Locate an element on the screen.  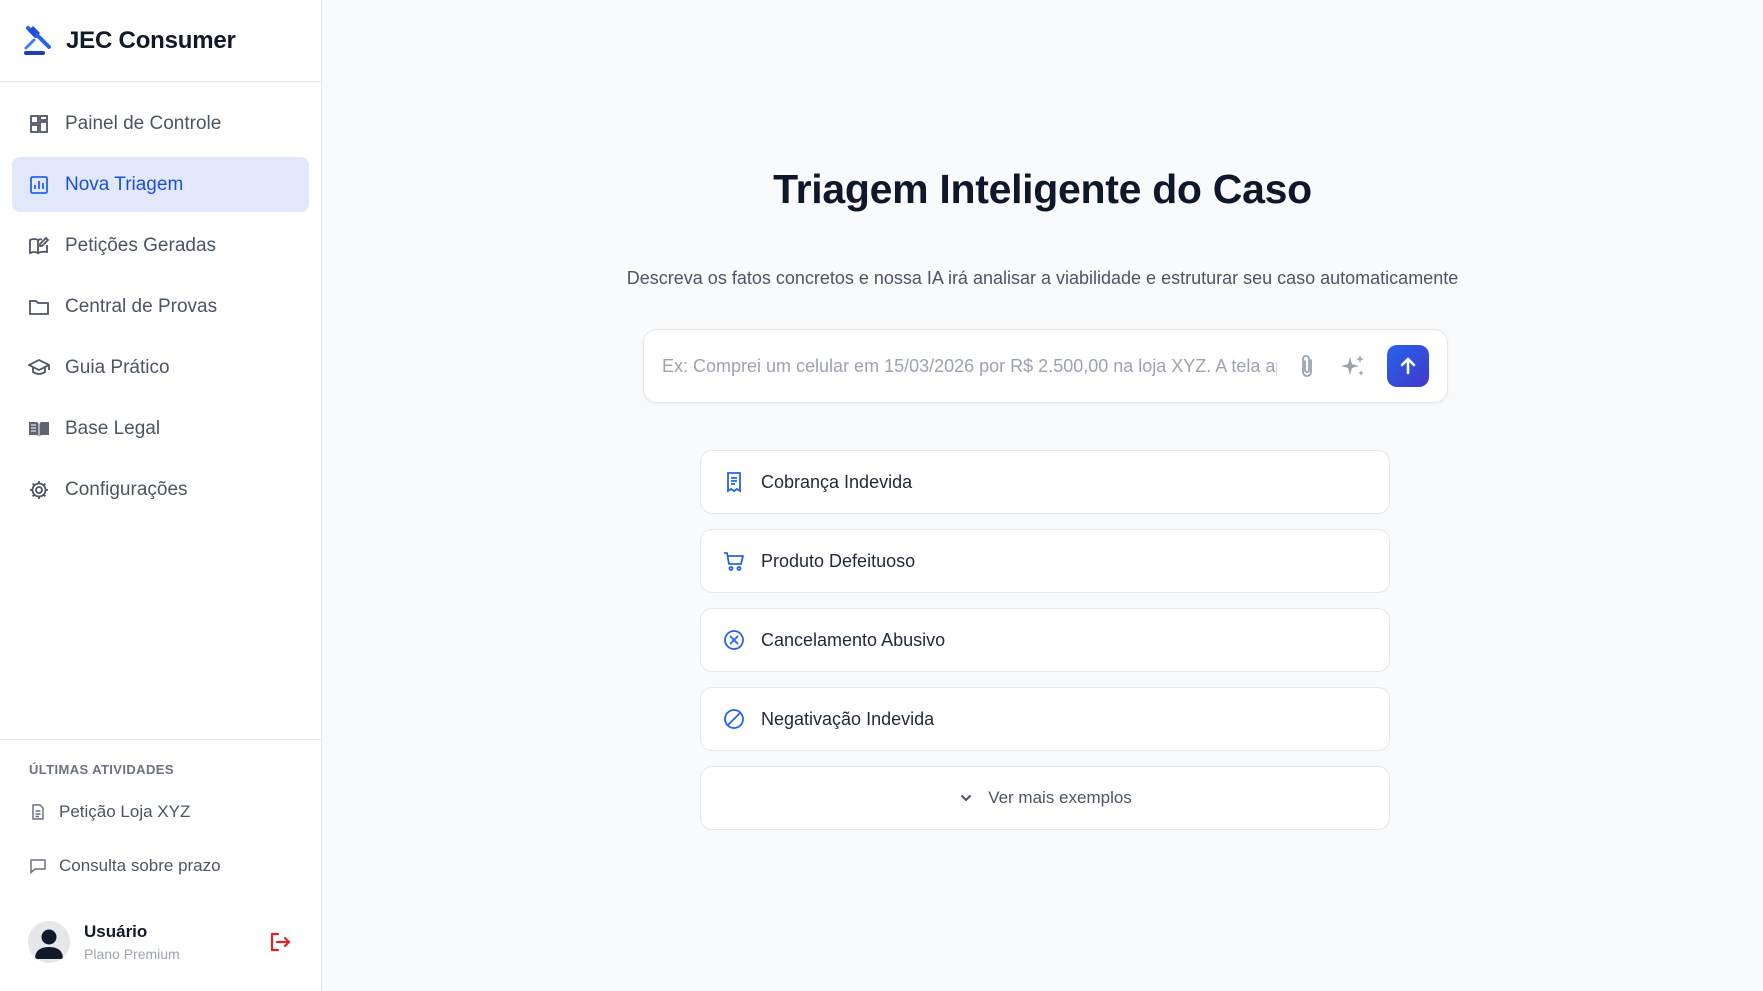
brand-name: JEC Consumer is located at coordinates (151, 40).